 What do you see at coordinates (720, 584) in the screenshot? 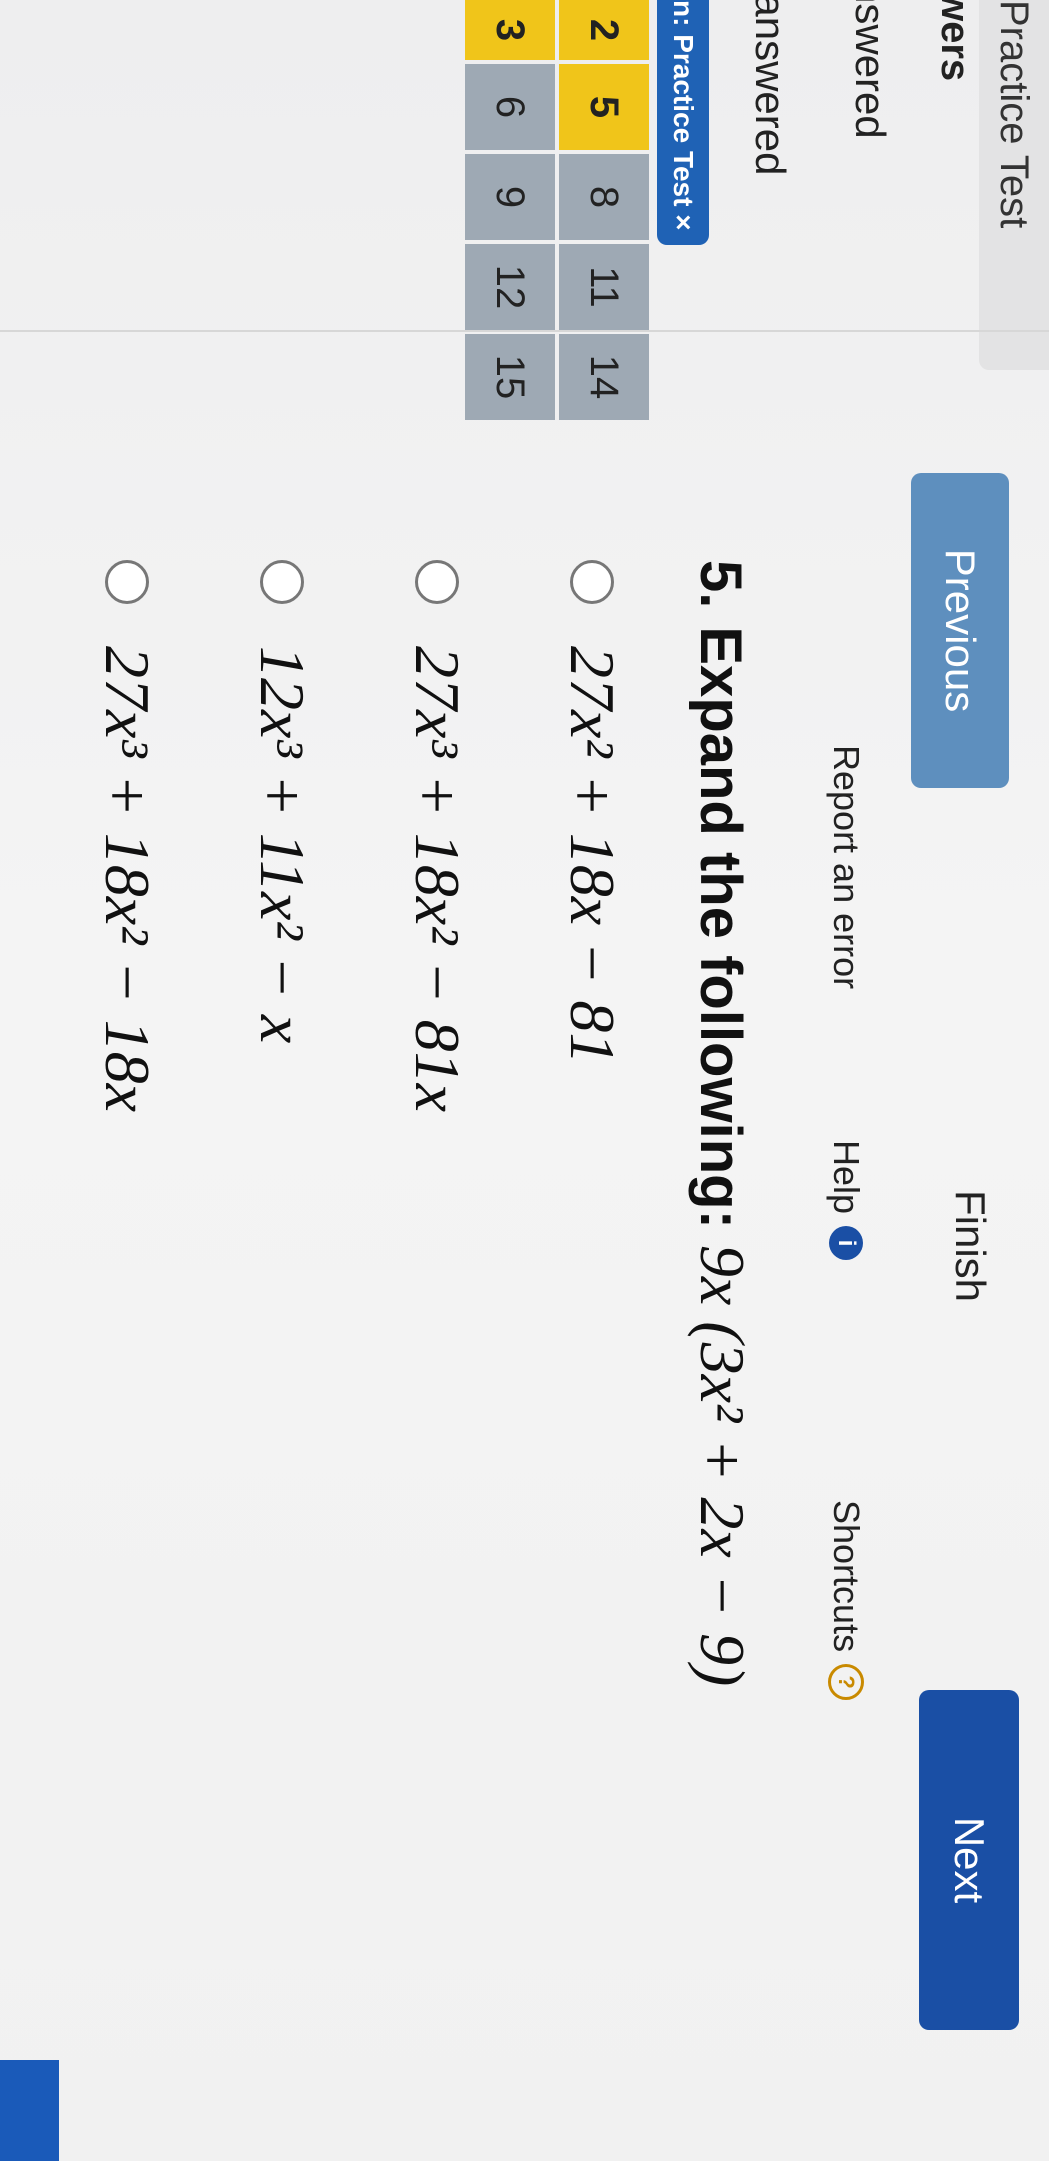
I see `question-number: 5.` at bounding box center [720, 584].